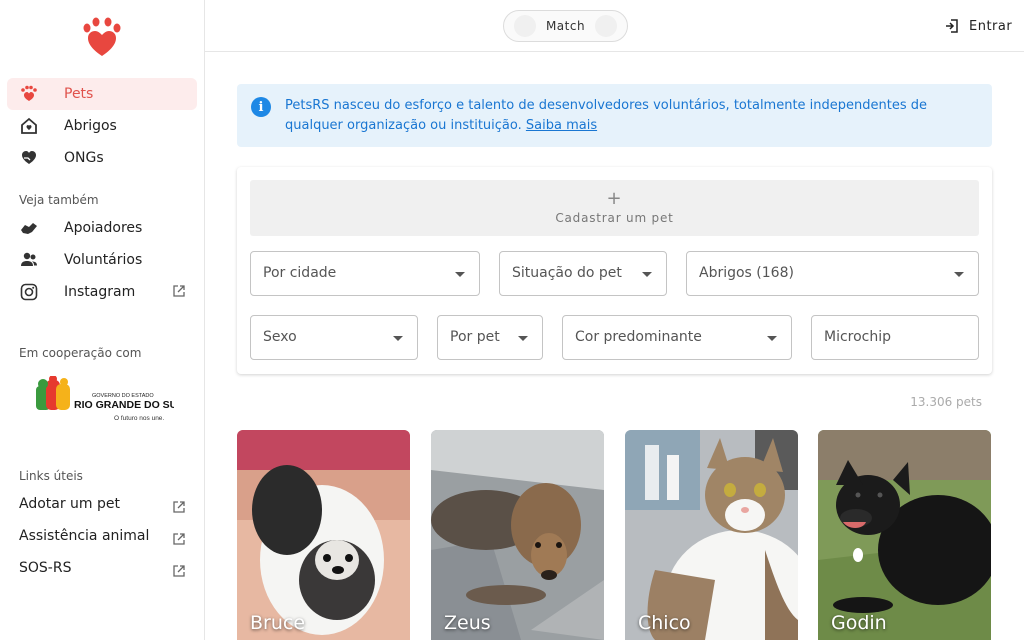  What do you see at coordinates (29, 126) in the screenshot?
I see `house-heart-icon` at bounding box center [29, 126].